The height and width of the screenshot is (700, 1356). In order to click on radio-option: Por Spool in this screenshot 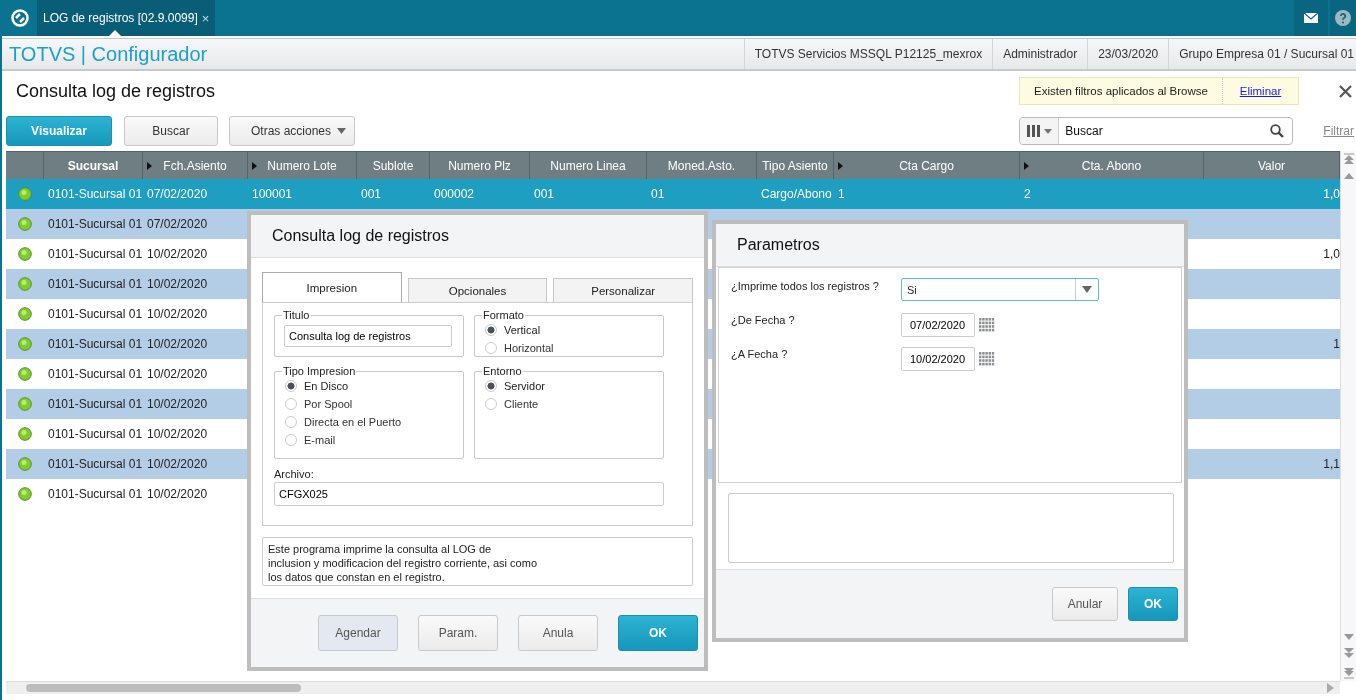, I will do `click(370, 404)`.